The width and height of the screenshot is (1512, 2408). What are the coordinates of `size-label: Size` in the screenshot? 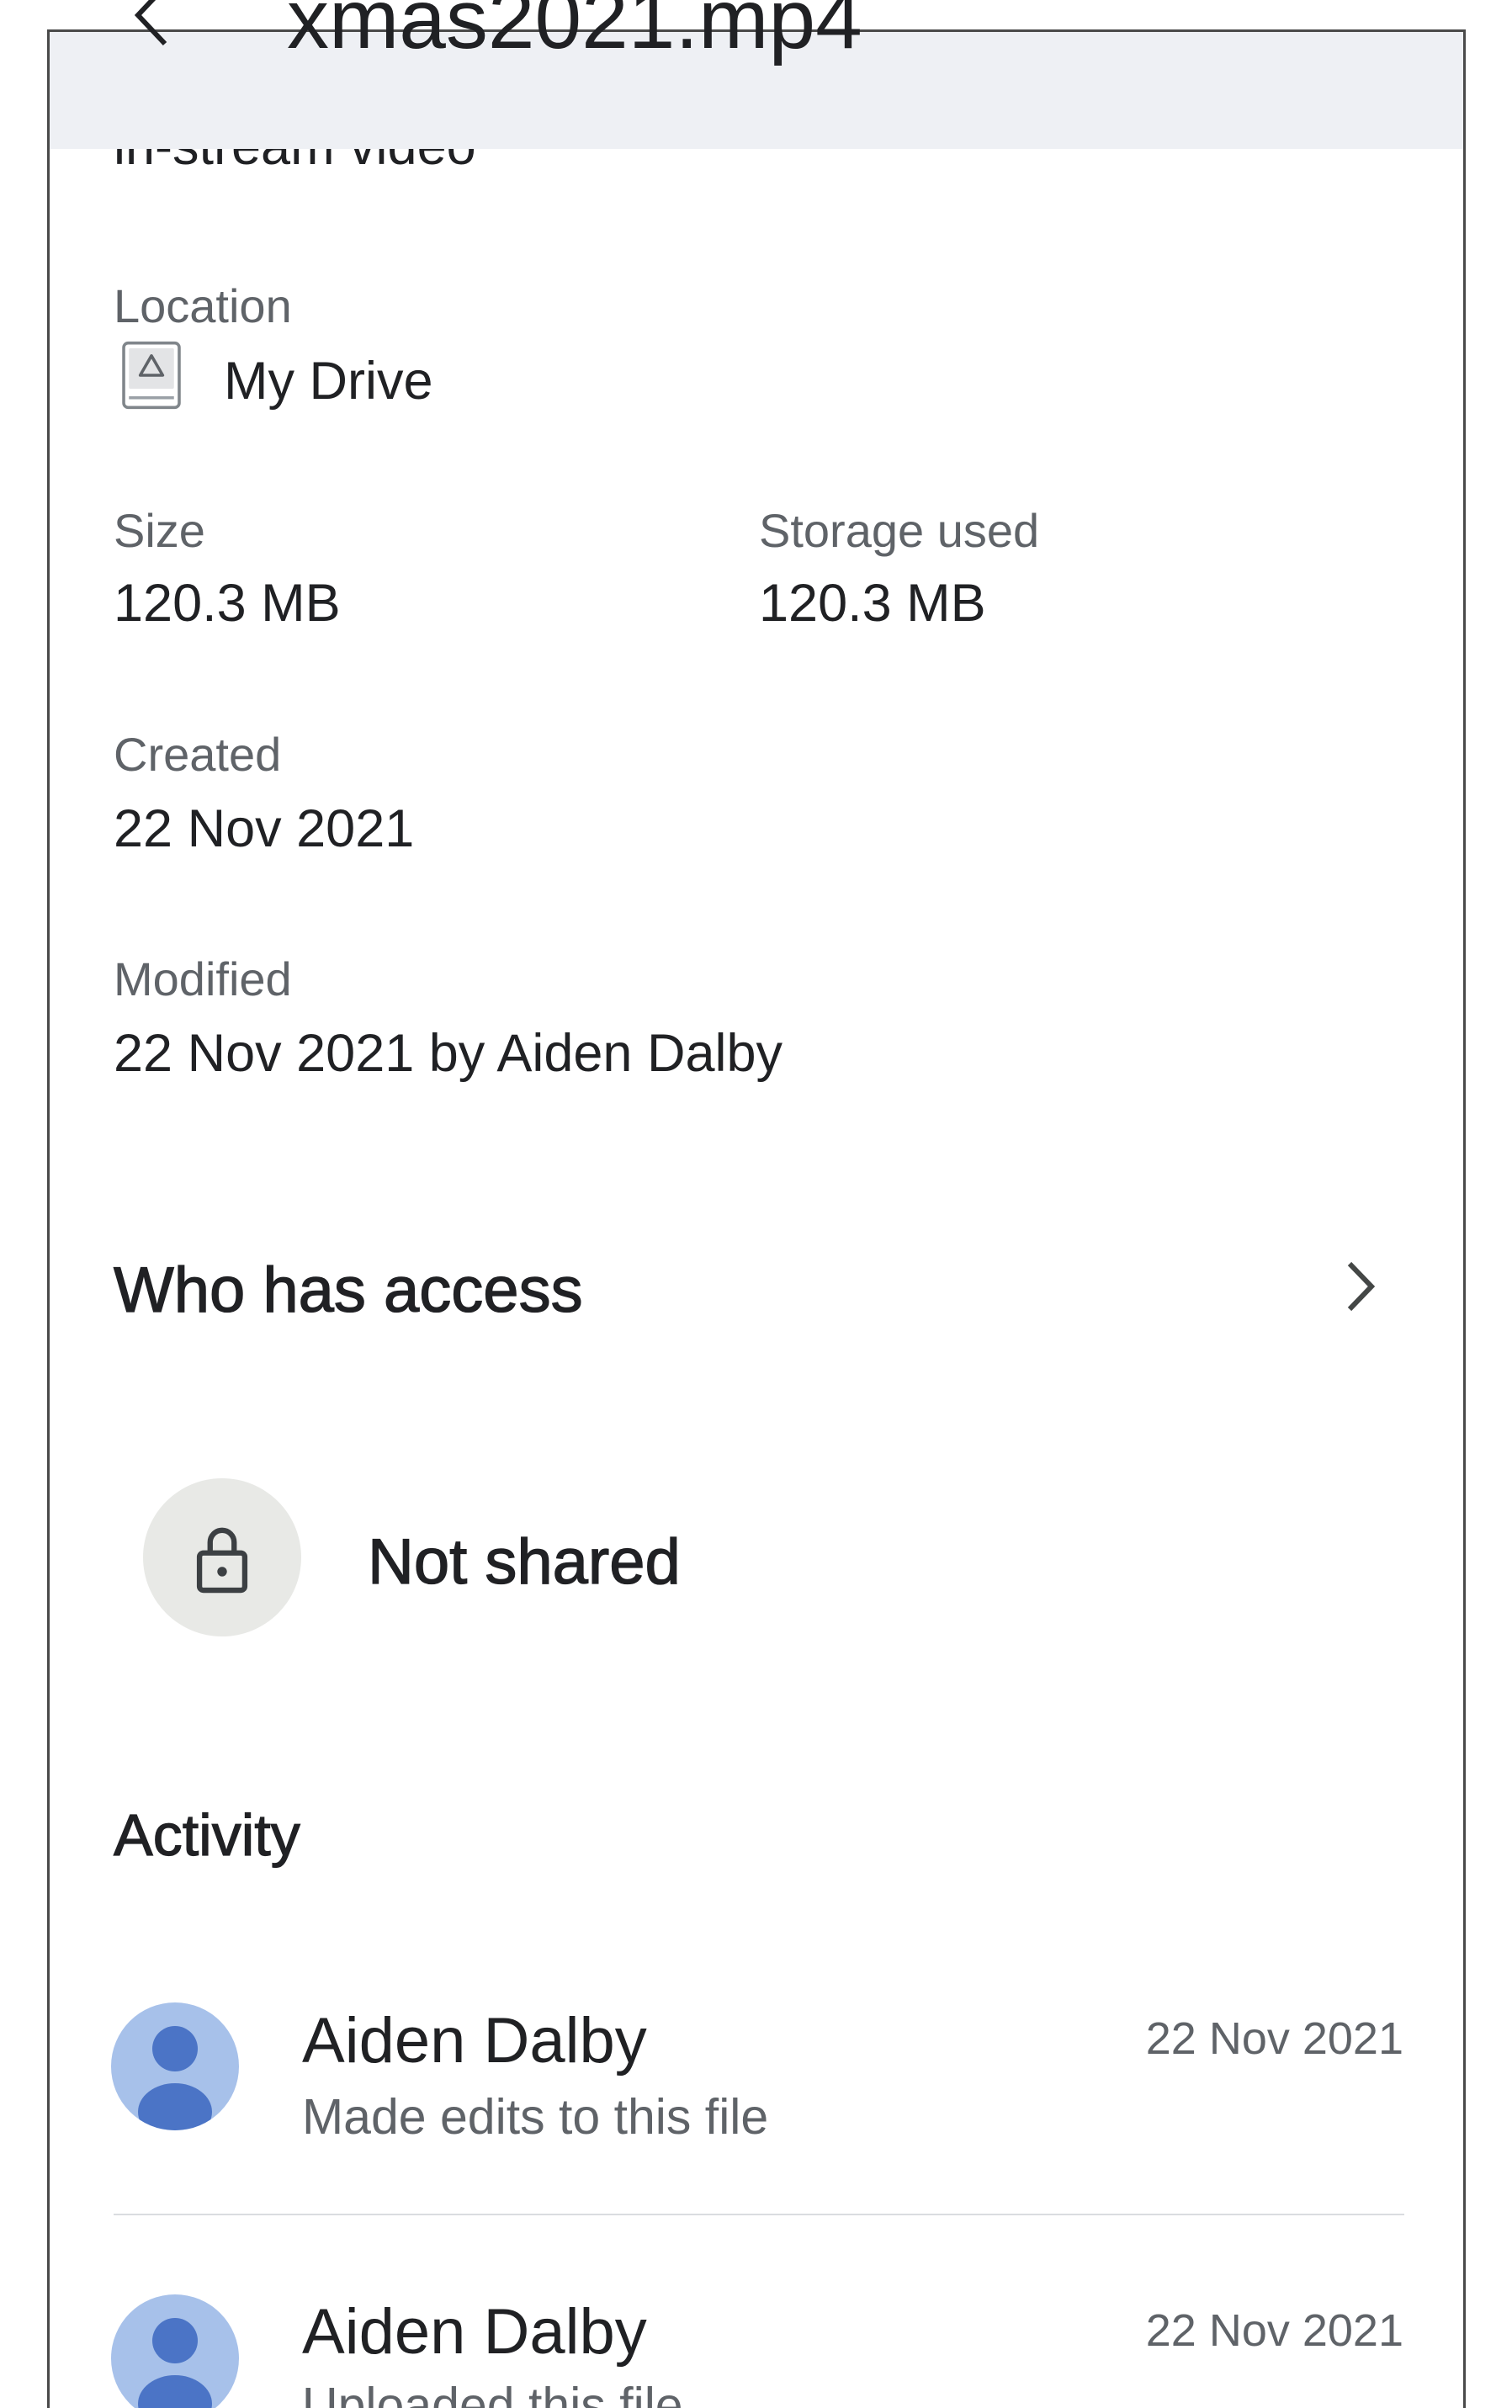 It's located at (159, 530).